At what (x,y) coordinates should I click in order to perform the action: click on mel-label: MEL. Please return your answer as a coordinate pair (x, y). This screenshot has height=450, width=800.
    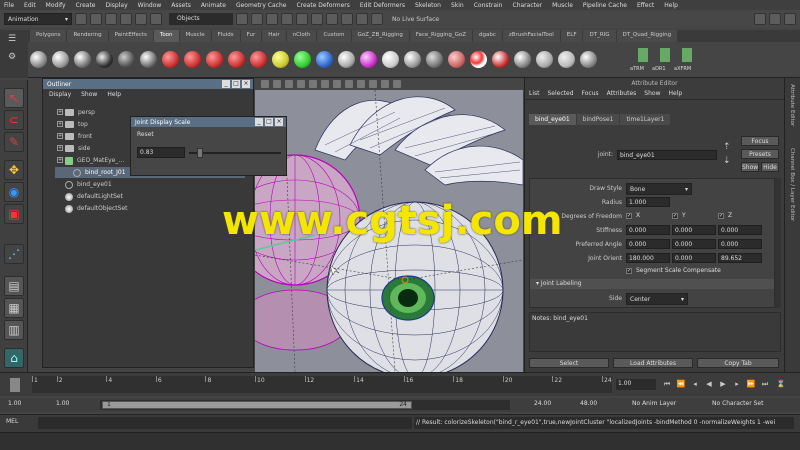
    Looking at the image, I should click on (12, 421).